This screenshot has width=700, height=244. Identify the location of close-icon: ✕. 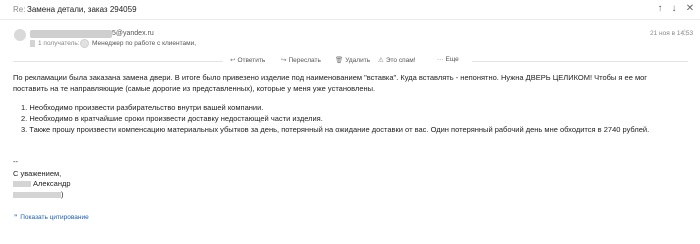
(690, 9).